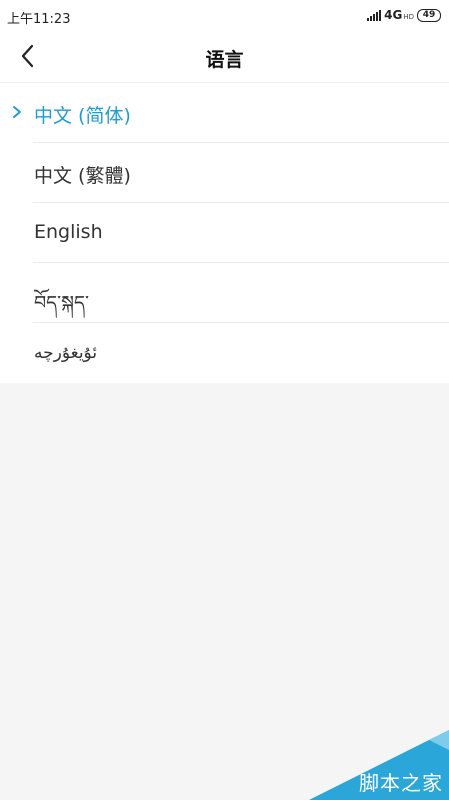 The height and width of the screenshot is (800, 449). Describe the element at coordinates (224, 16) in the screenshot. I see `status-bar: 上午11:23 4G HD 49` at that location.